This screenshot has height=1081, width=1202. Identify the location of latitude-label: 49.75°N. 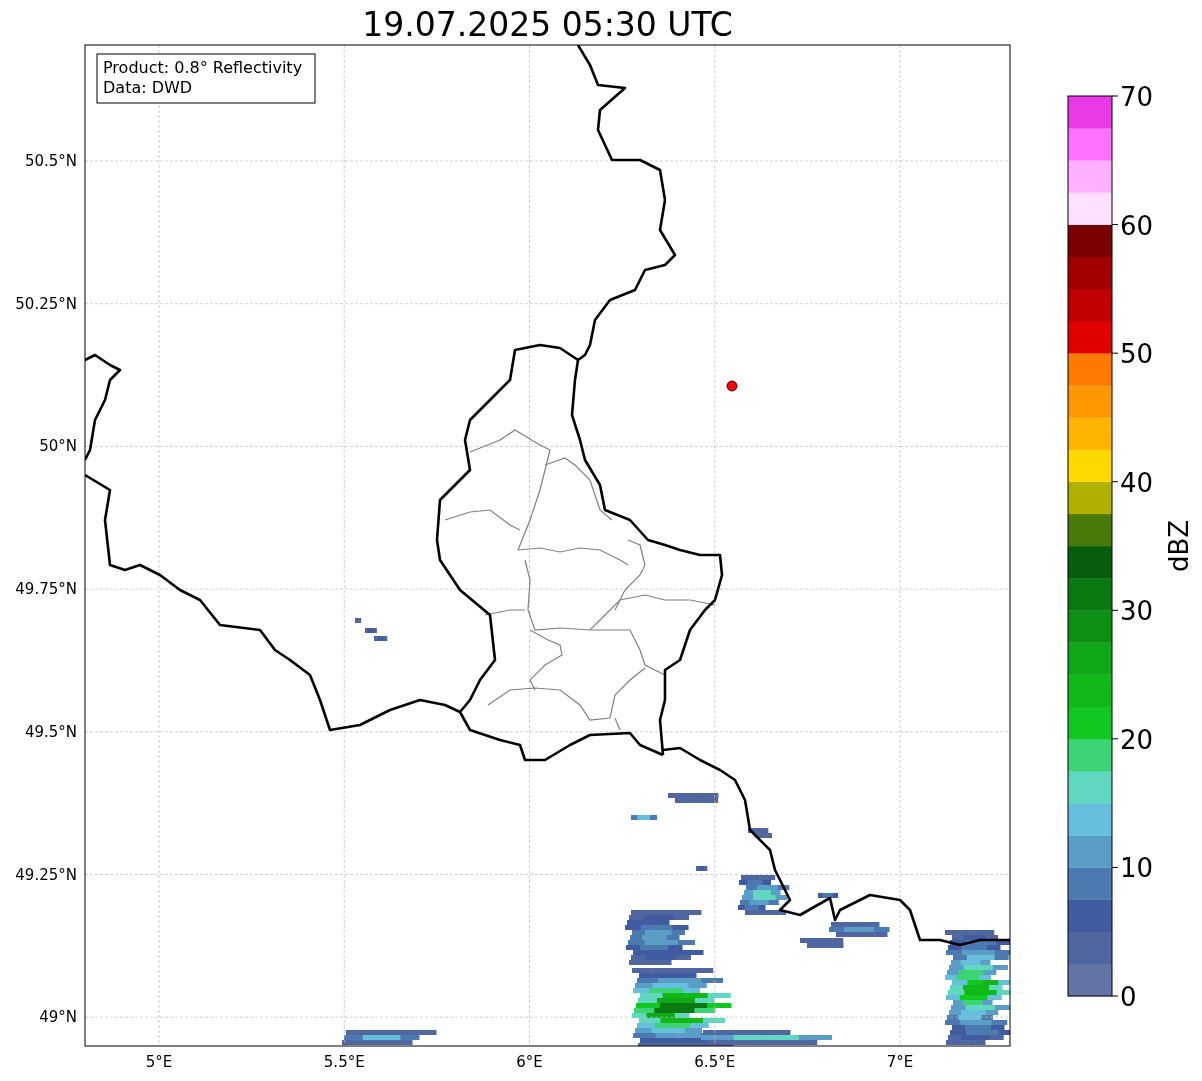
(46, 589).